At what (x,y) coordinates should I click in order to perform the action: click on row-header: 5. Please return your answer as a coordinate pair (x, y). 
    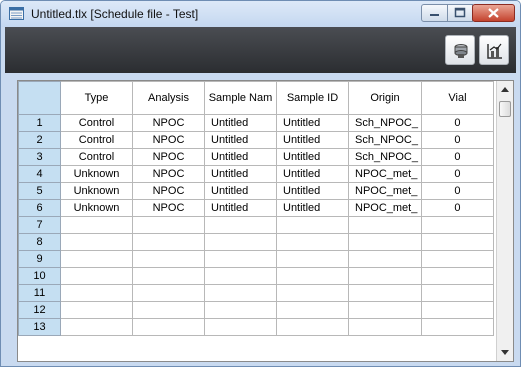
    Looking at the image, I should click on (39, 191).